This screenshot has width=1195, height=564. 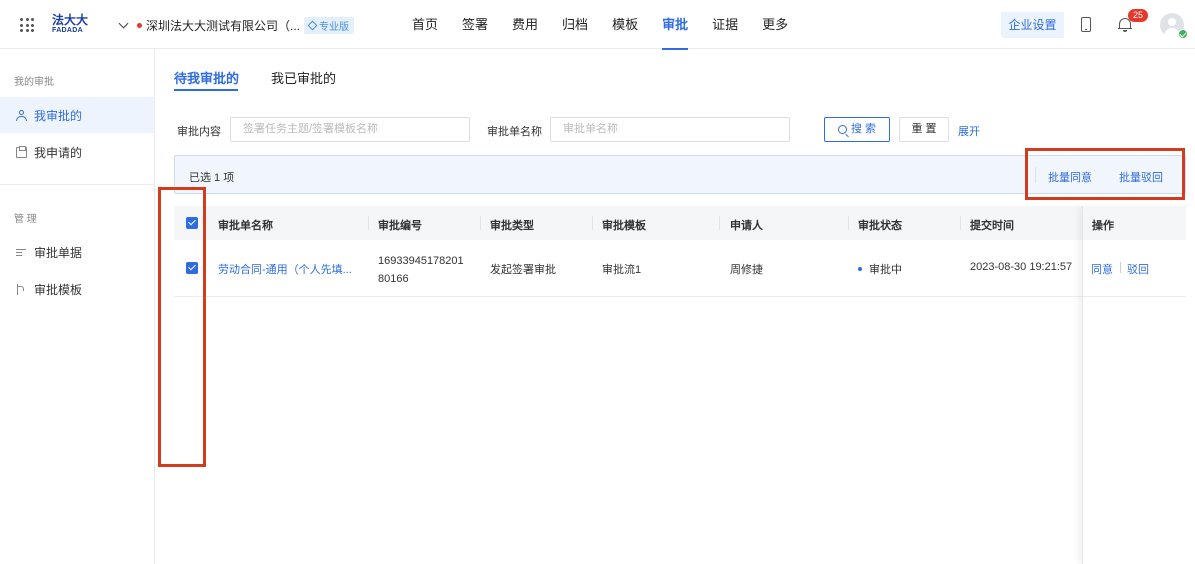 I want to click on nav-approval: 审批, so click(x=675, y=25).